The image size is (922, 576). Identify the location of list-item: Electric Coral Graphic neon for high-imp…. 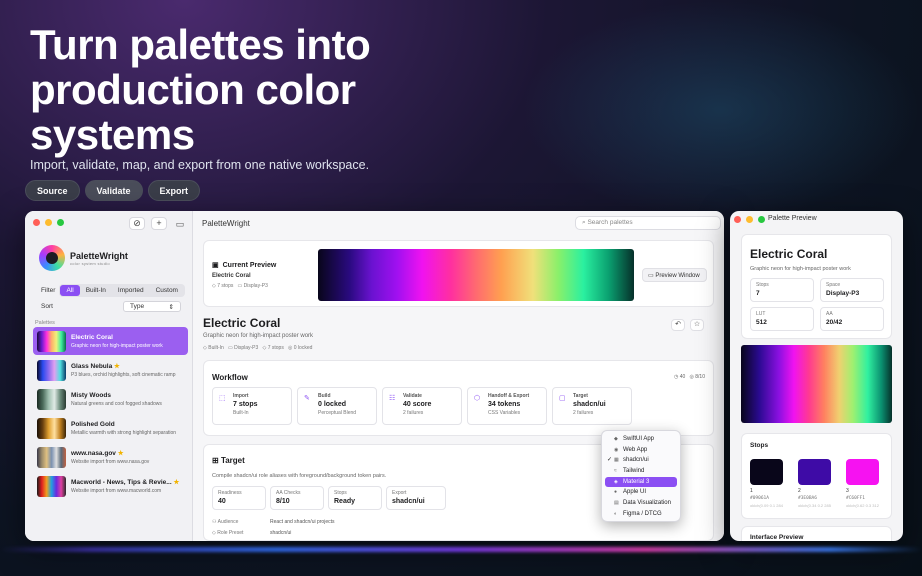
(110, 341).